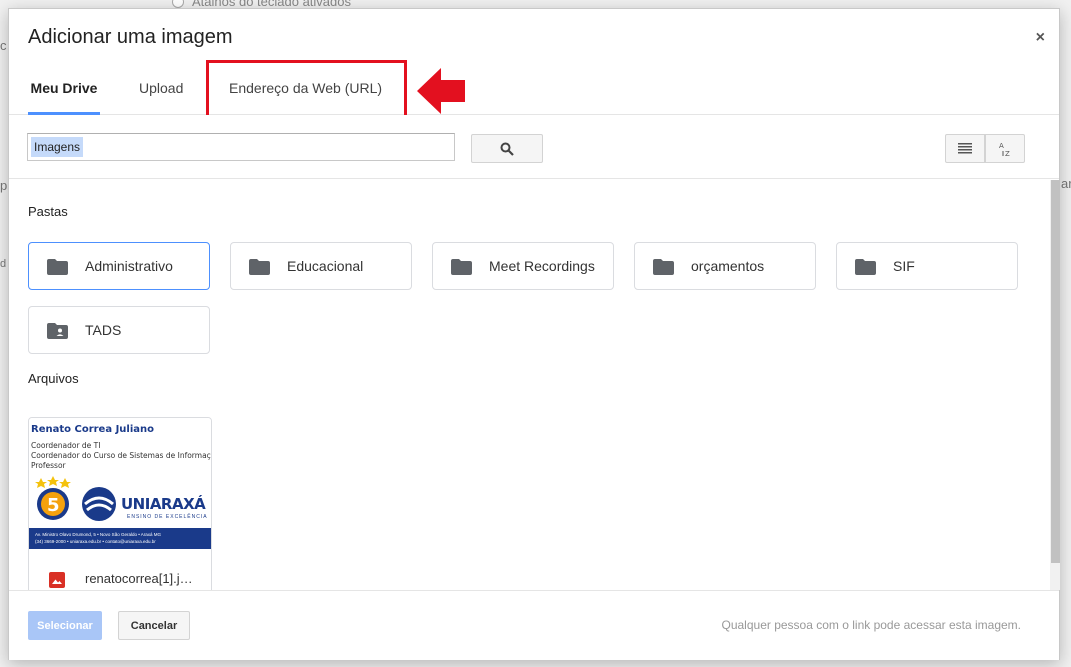 The image size is (1071, 667). Describe the element at coordinates (904, 266) in the screenshot. I see `folder-name: SIF` at that location.